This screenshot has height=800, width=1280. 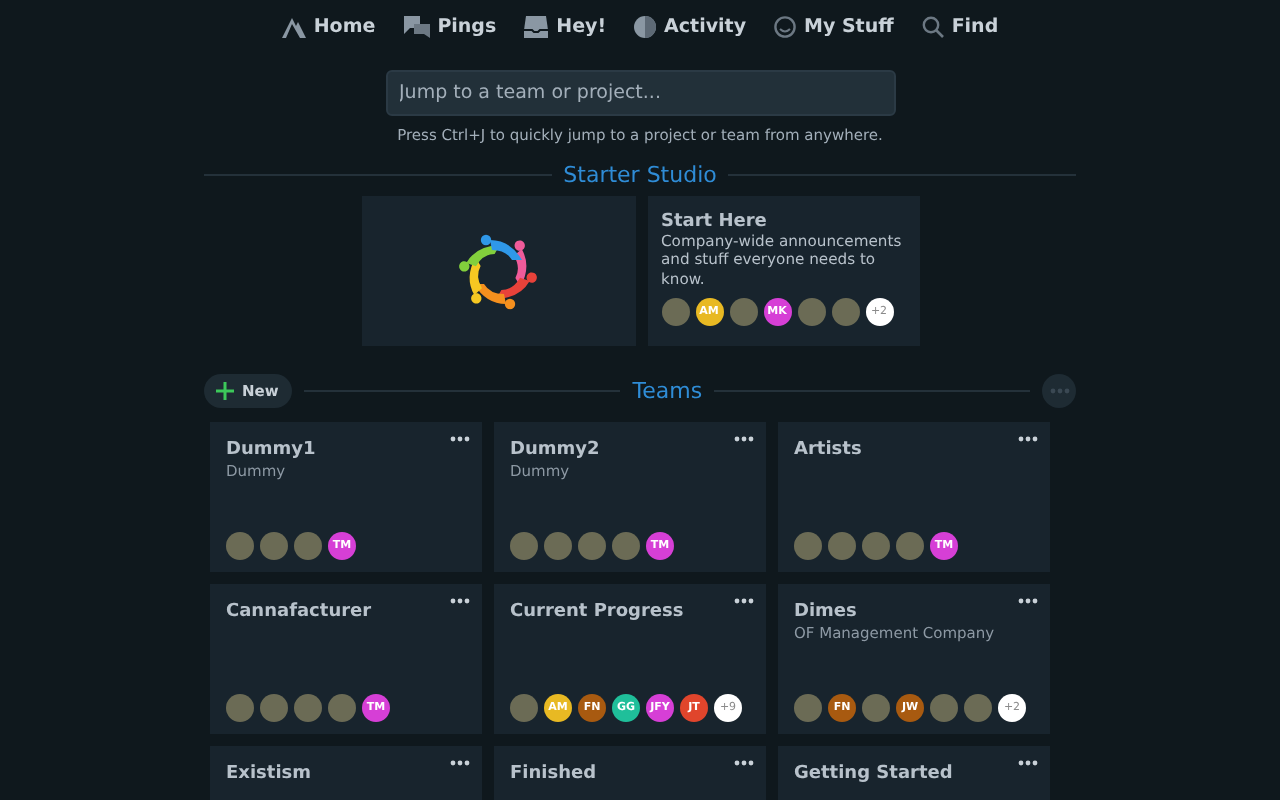 I want to click on nav-link: My Stuff, so click(x=834, y=27).